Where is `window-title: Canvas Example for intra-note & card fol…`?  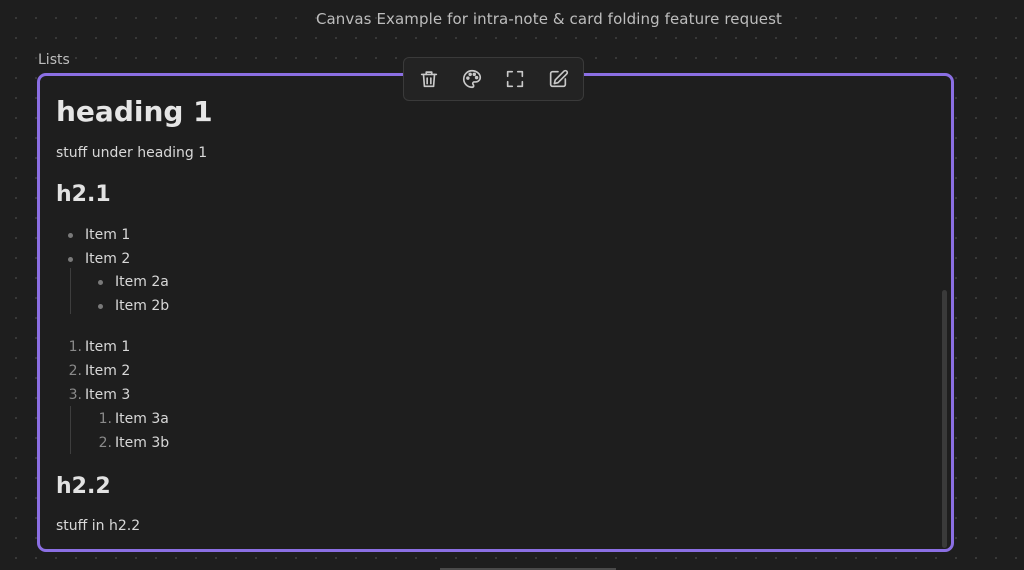
window-title: Canvas Example for intra-note & card fol… is located at coordinates (549, 19).